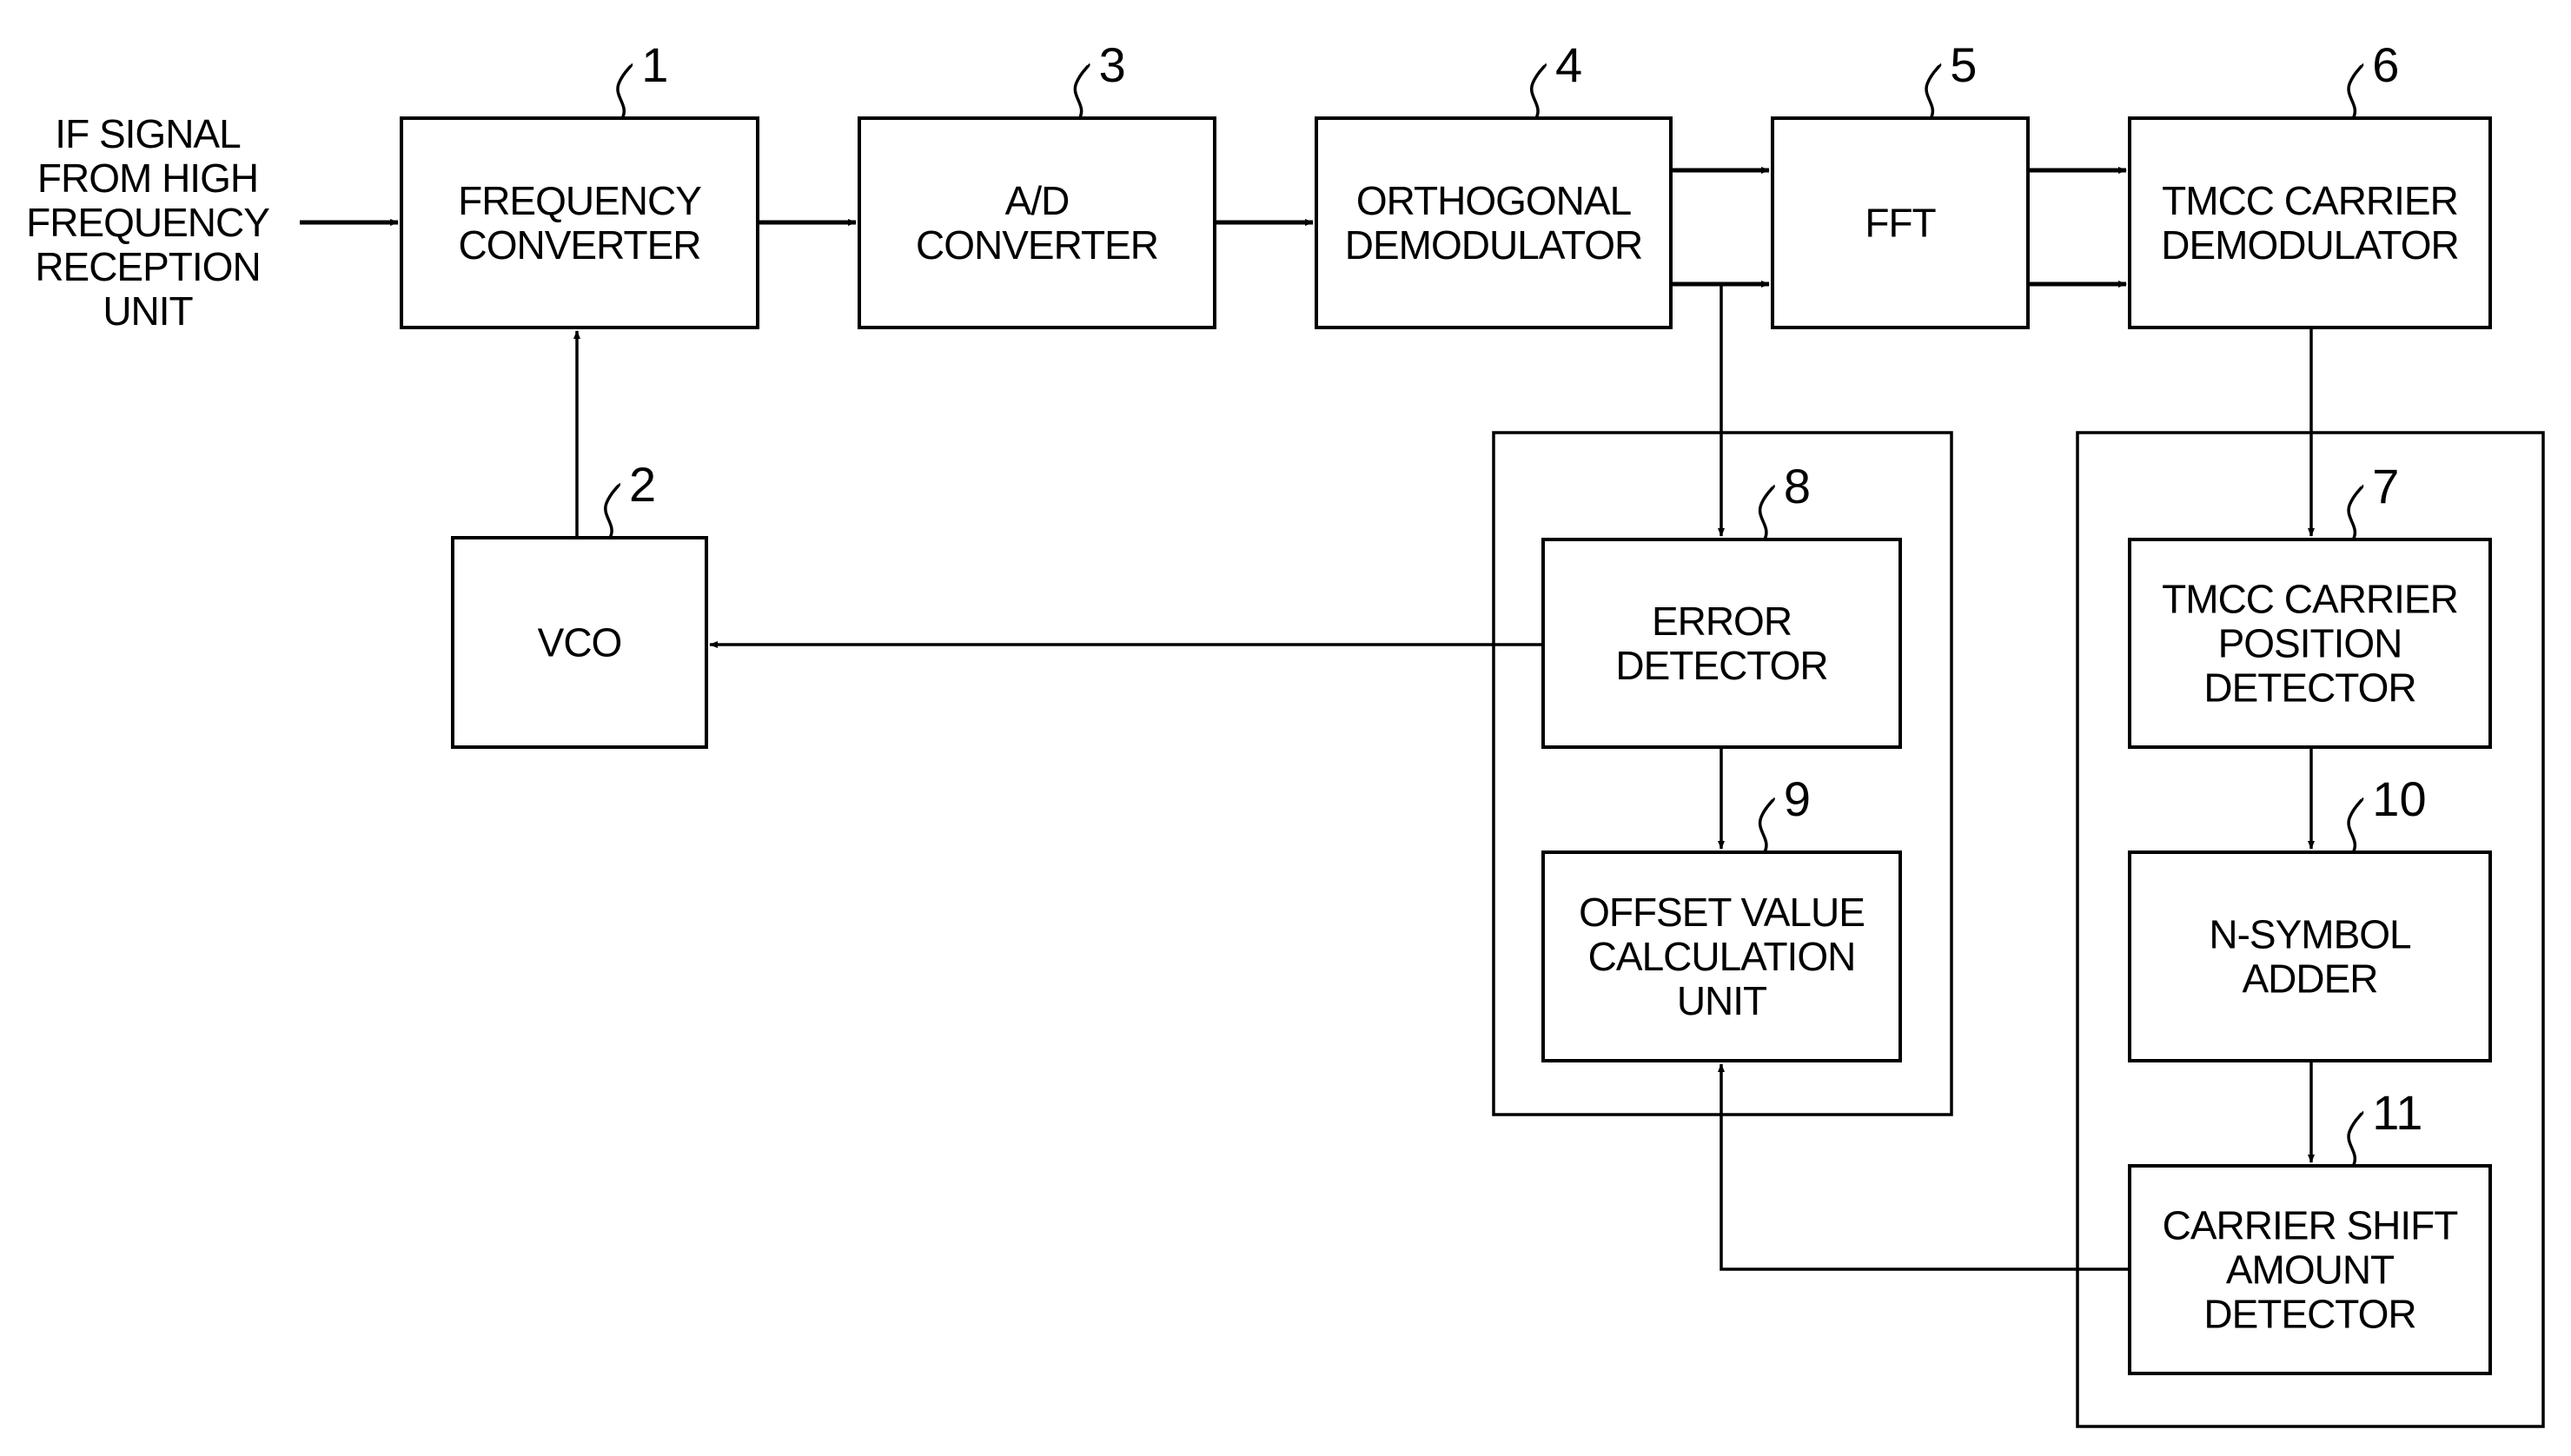 The image size is (2571, 1456). Describe the element at coordinates (580, 245) in the screenshot. I see `frequency-converter-label: CONVERTER` at that location.